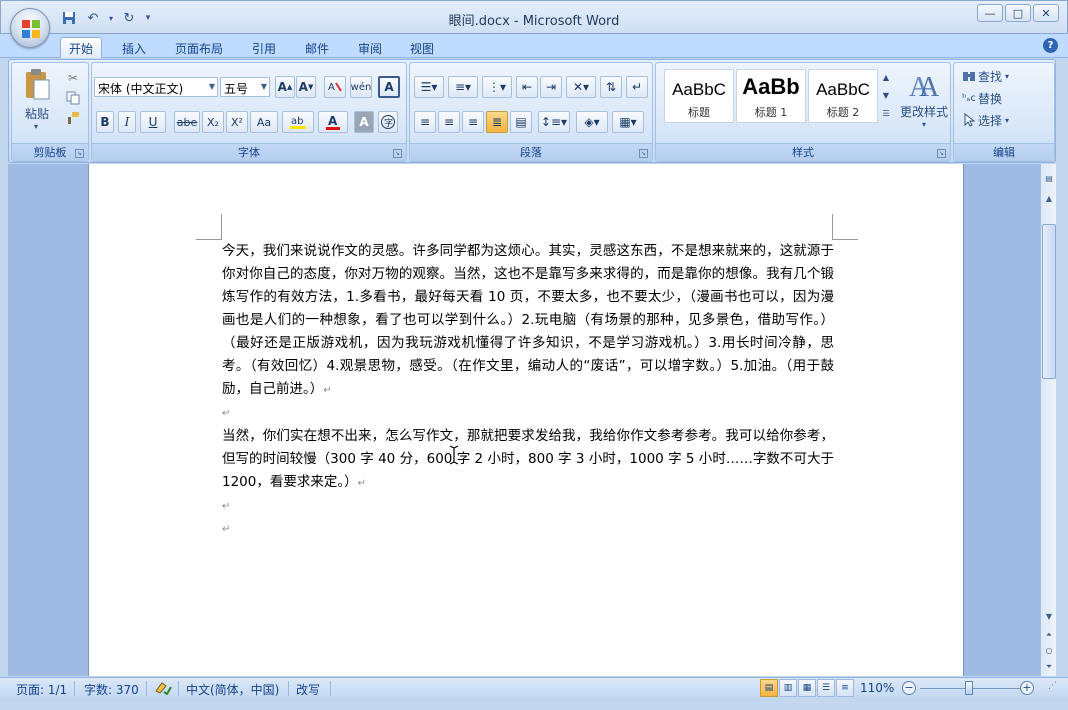  What do you see at coordinates (924, 111) in the screenshot?
I see `change-styles-button: 更改样式` at bounding box center [924, 111].